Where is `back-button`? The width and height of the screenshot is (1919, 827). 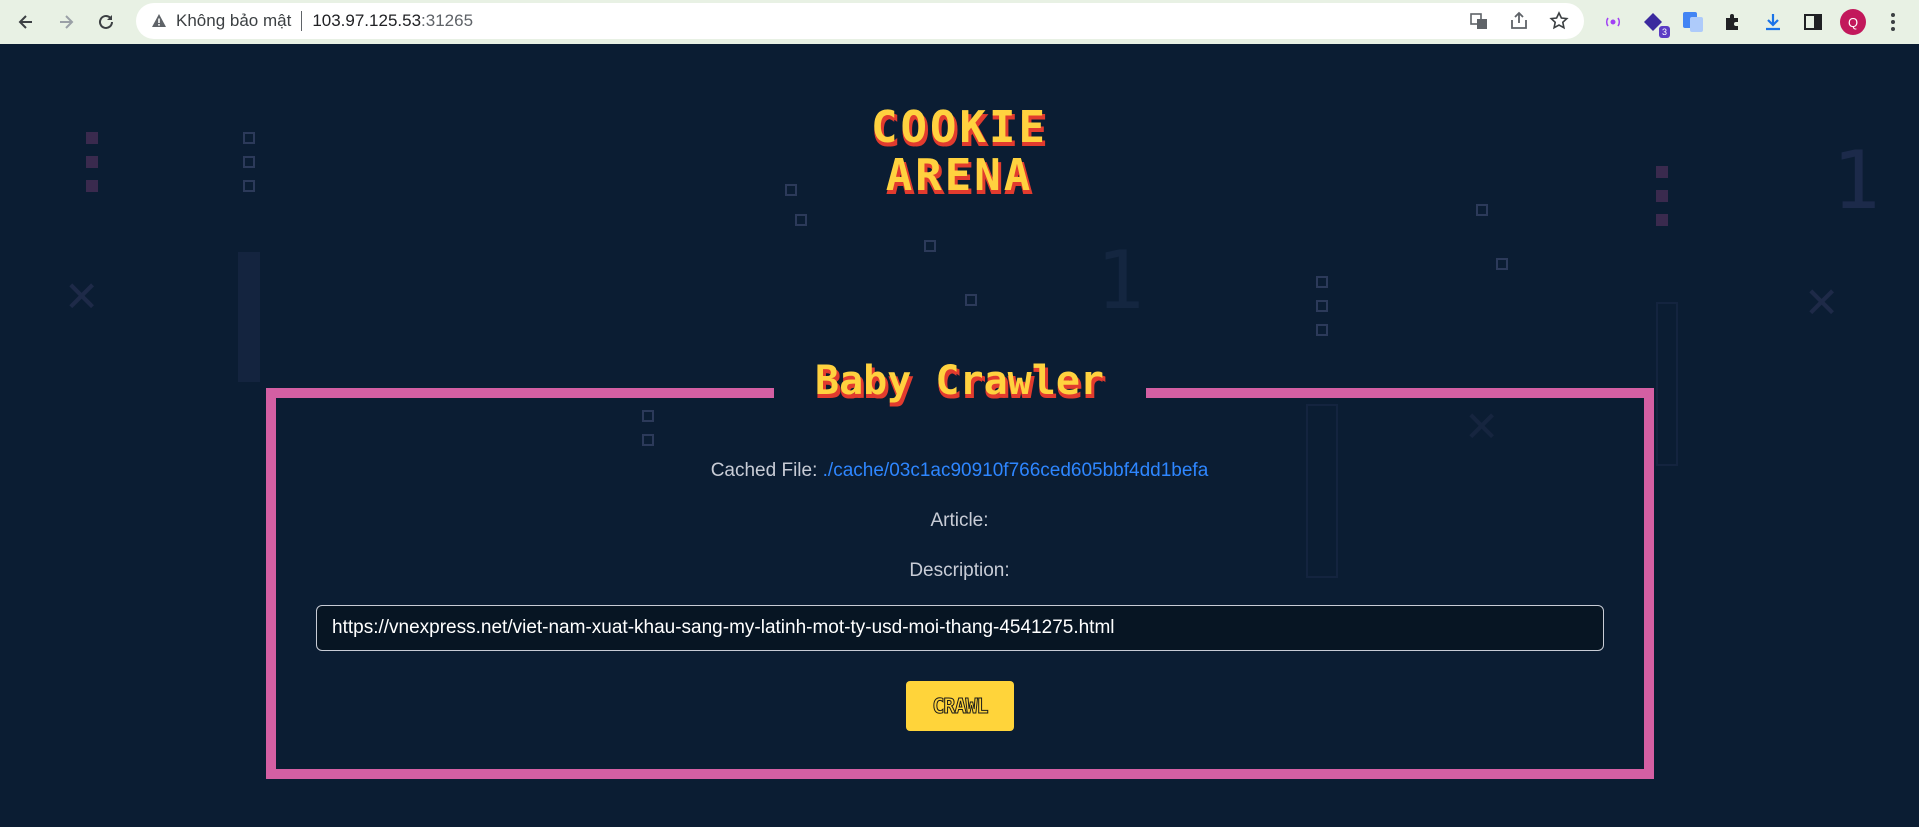 back-button is located at coordinates (26, 22).